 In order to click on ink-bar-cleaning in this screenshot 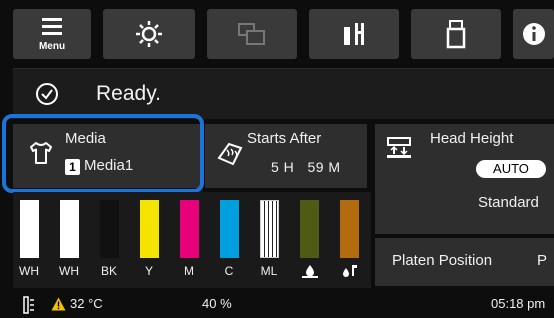, I will do `click(349, 229)`.